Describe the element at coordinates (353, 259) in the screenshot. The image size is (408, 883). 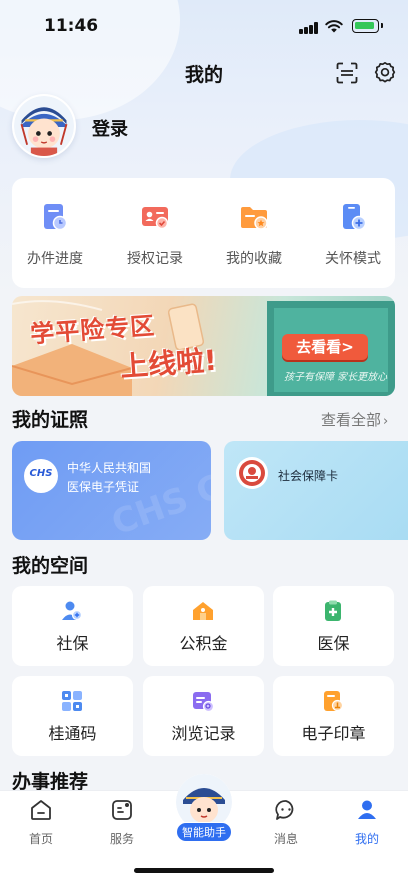
I see `quick-action-label: 关怀模式` at that location.